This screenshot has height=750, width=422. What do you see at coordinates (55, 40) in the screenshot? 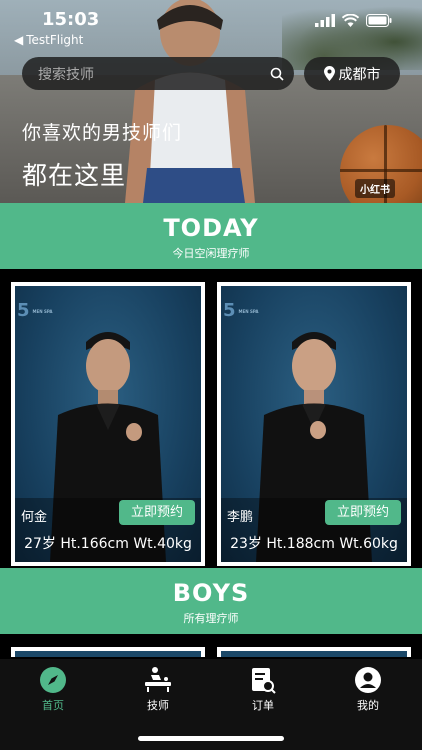
I see `back-app-label: TestFlight` at bounding box center [55, 40].